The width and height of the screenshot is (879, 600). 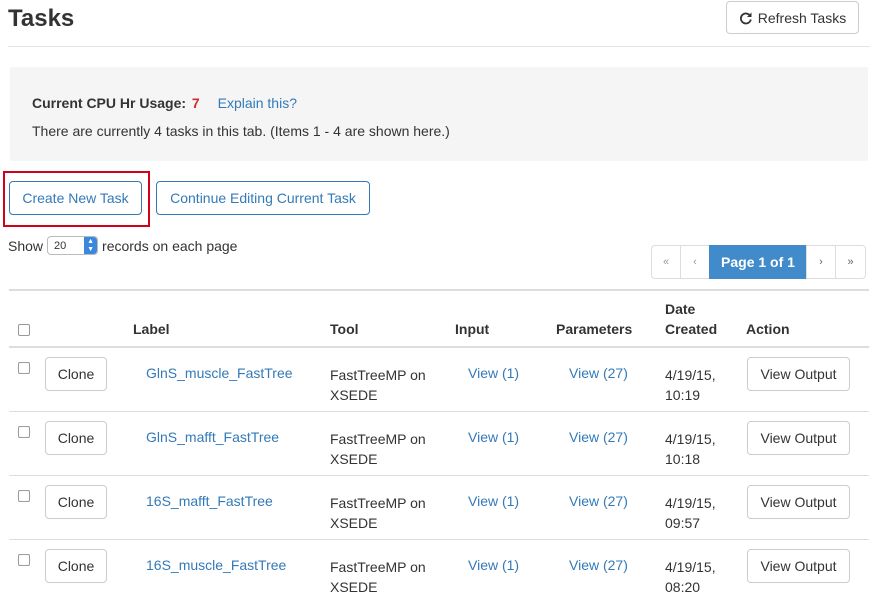 I want to click on continue-editing-button: Continue Editing Current Task, so click(x=263, y=198).